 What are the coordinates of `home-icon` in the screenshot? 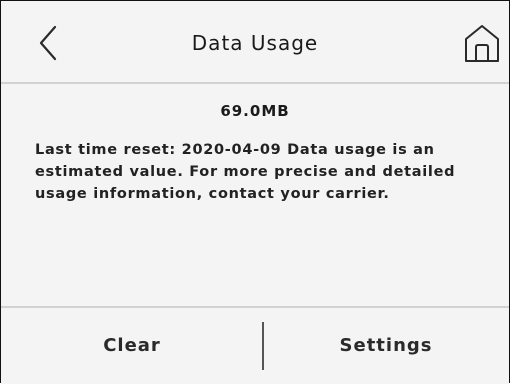 It's located at (482, 43).